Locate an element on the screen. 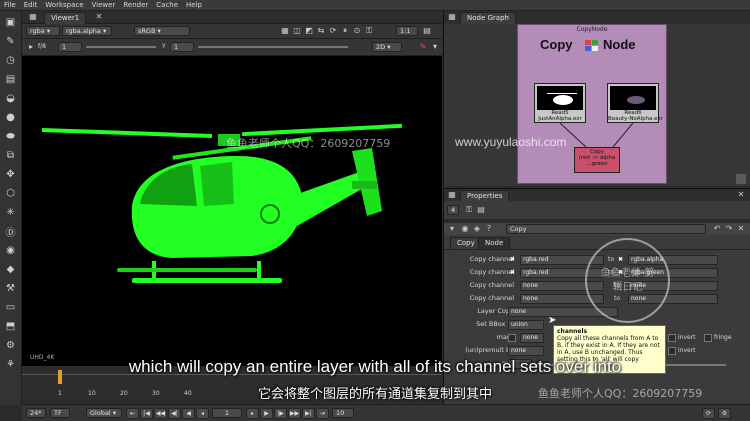 The image size is (750, 421). in-point-icon: ⇤ is located at coordinates (132, 413).